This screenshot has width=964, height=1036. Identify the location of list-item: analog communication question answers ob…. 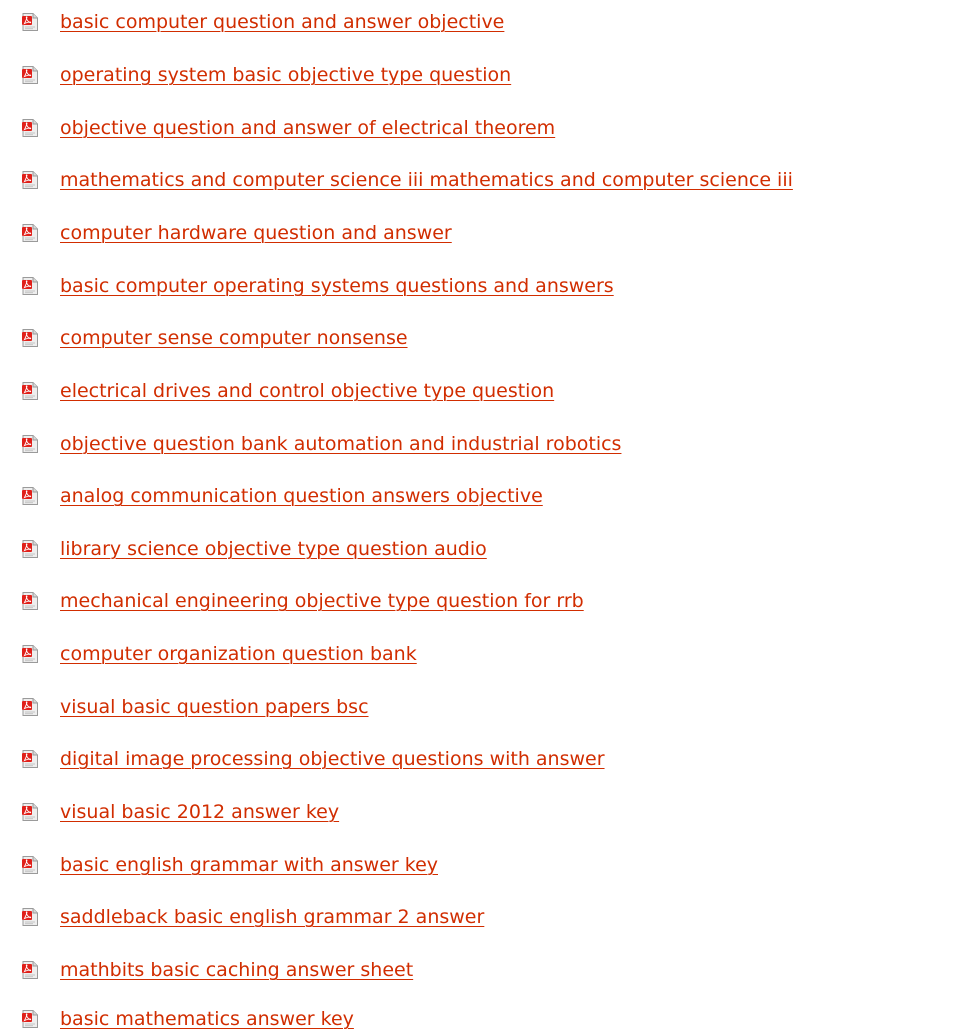
(282, 496).